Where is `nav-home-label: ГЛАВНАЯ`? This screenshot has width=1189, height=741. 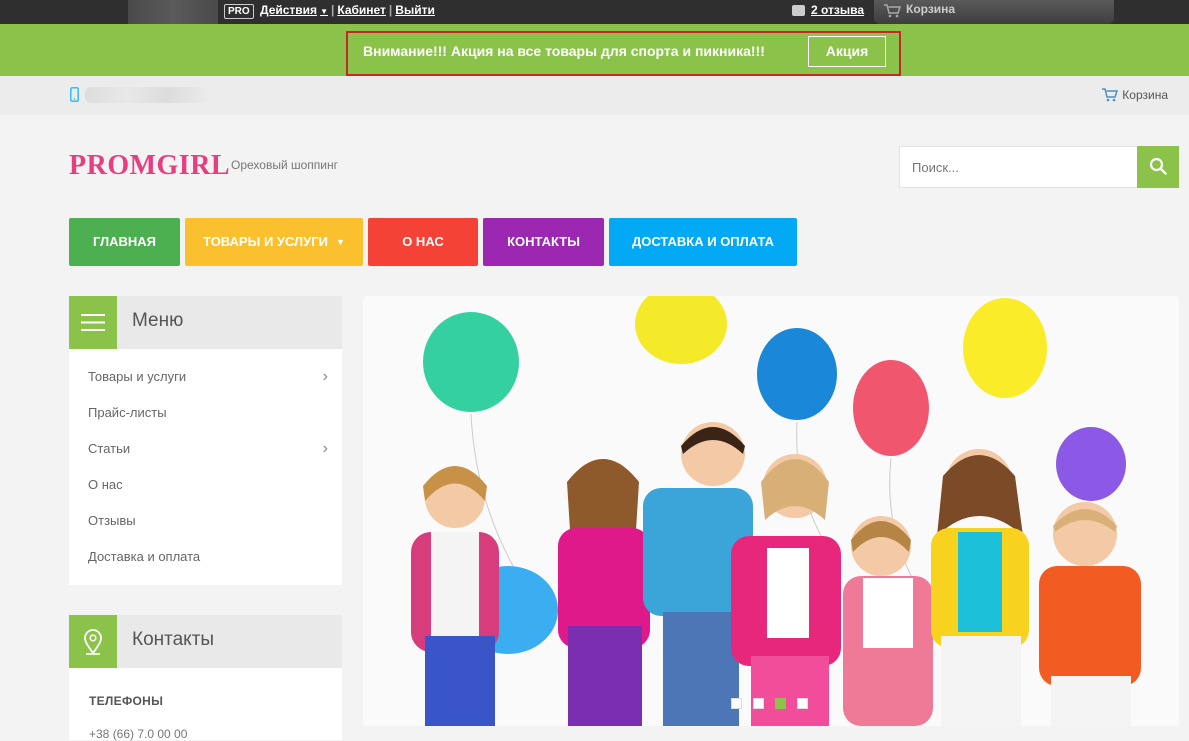 nav-home-label: ГЛАВНАЯ is located at coordinates (124, 241).